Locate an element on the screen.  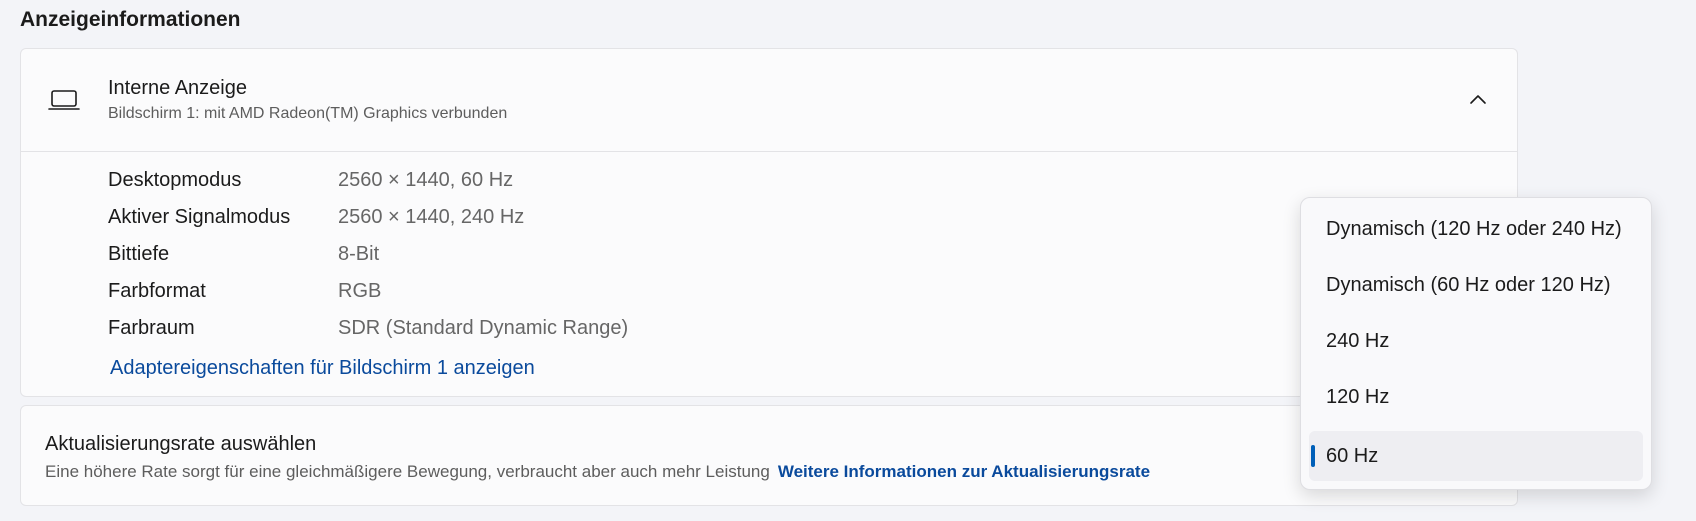
laptop-icon is located at coordinates (64, 100).